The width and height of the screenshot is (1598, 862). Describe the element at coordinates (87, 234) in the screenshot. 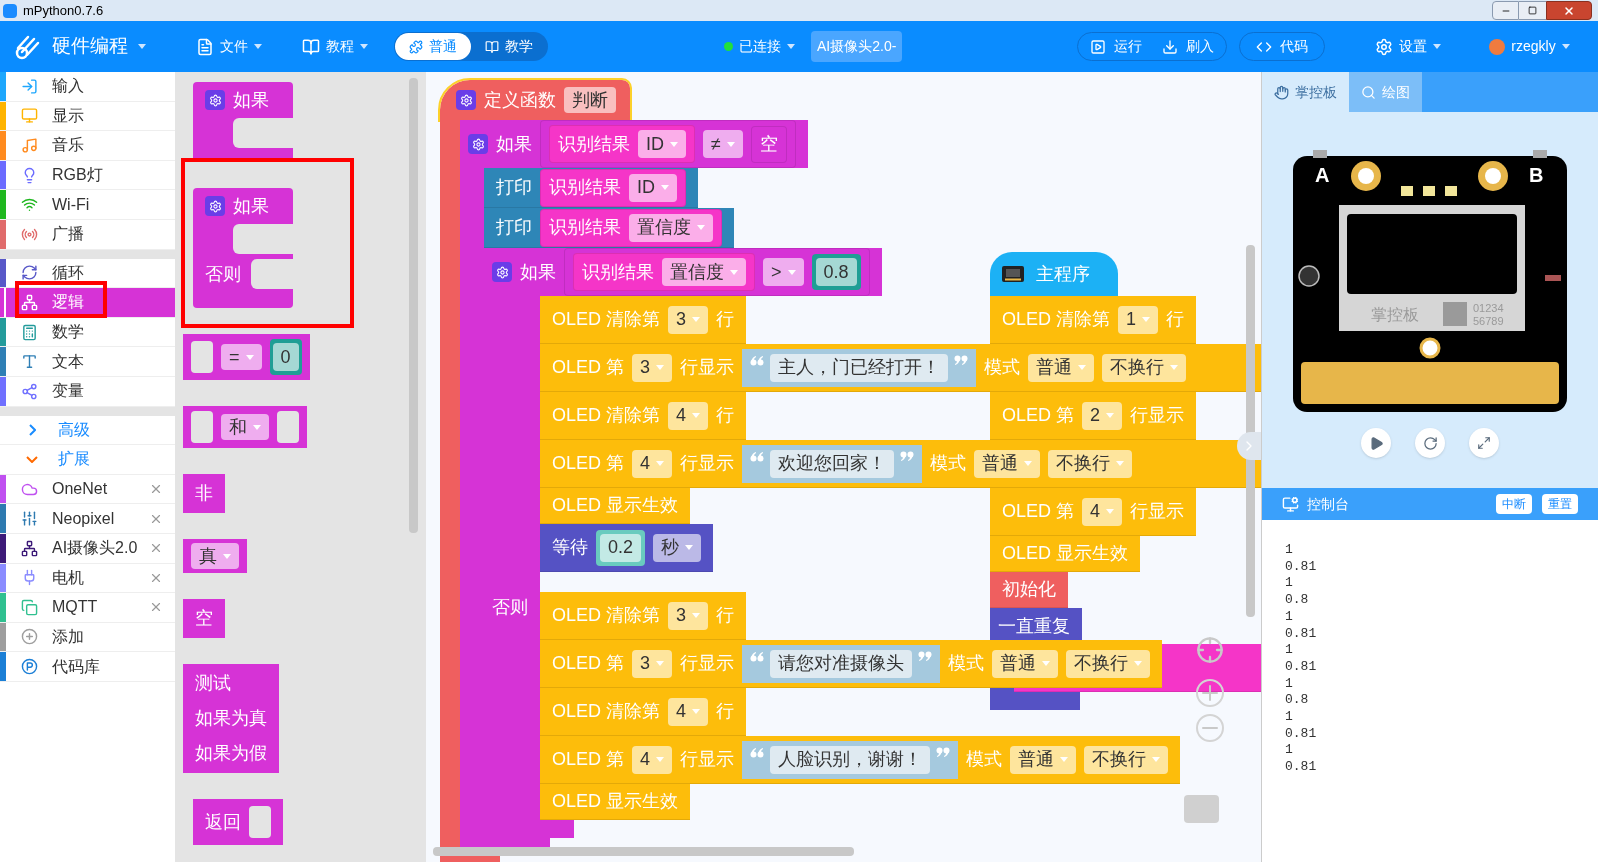

I see `category-item: 广播` at that location.